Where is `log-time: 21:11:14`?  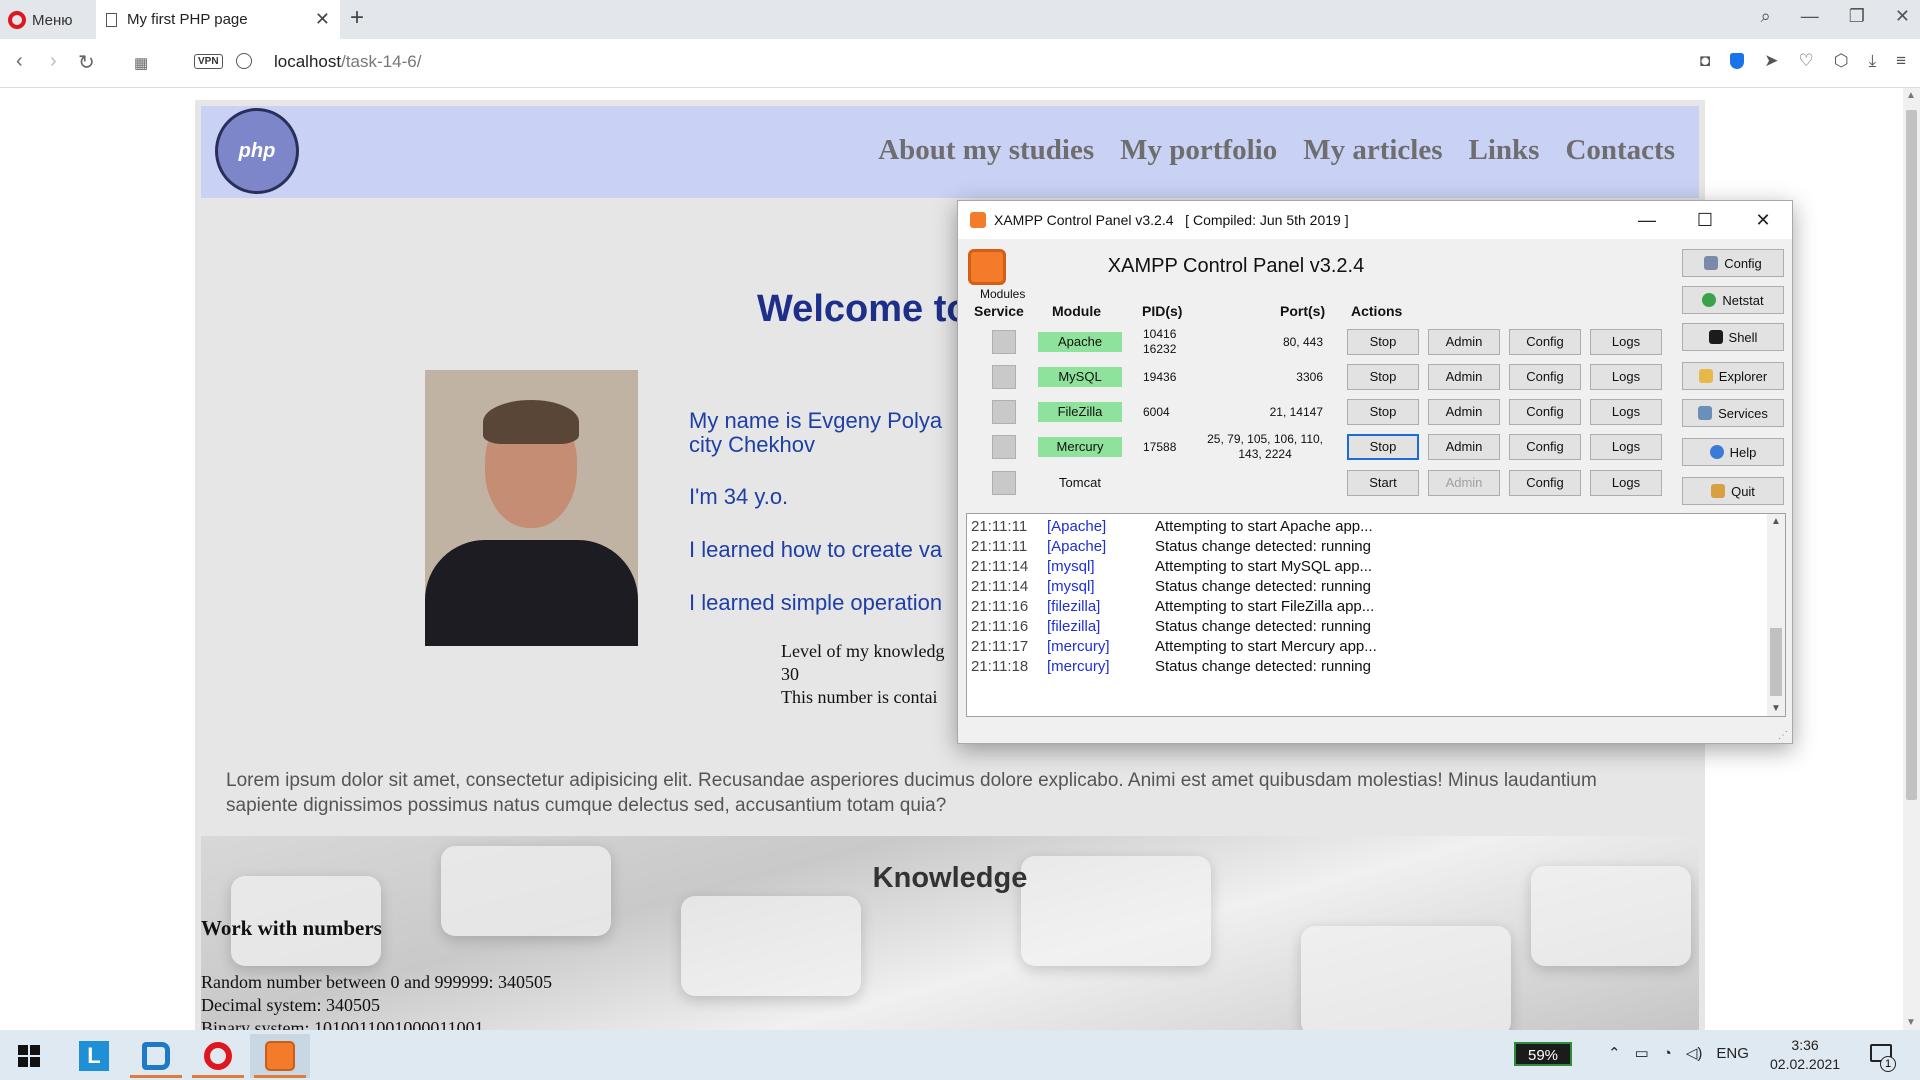 log-time: 21:11:14 is located at coordinates (1000, 566).